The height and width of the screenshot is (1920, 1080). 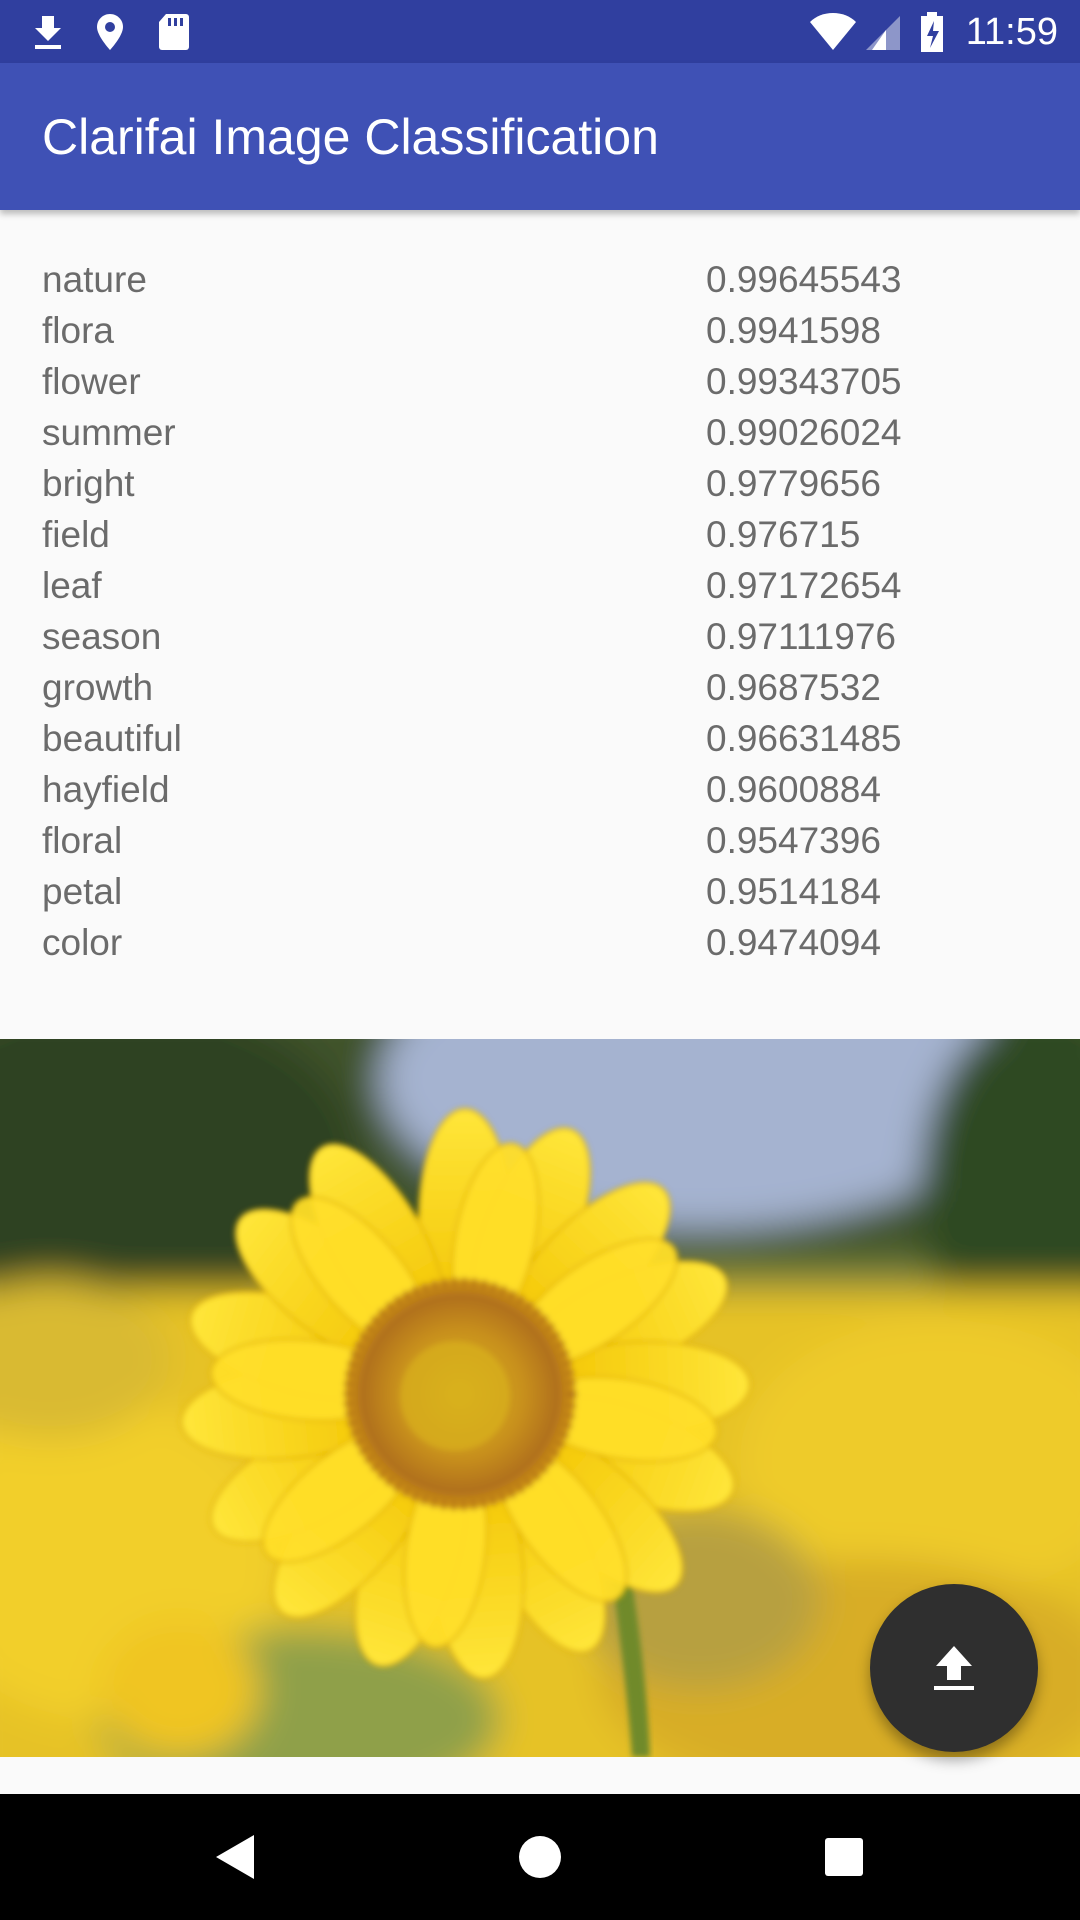 I want to click on result-row: growth 0.9687532, so click(x=540, y=687).